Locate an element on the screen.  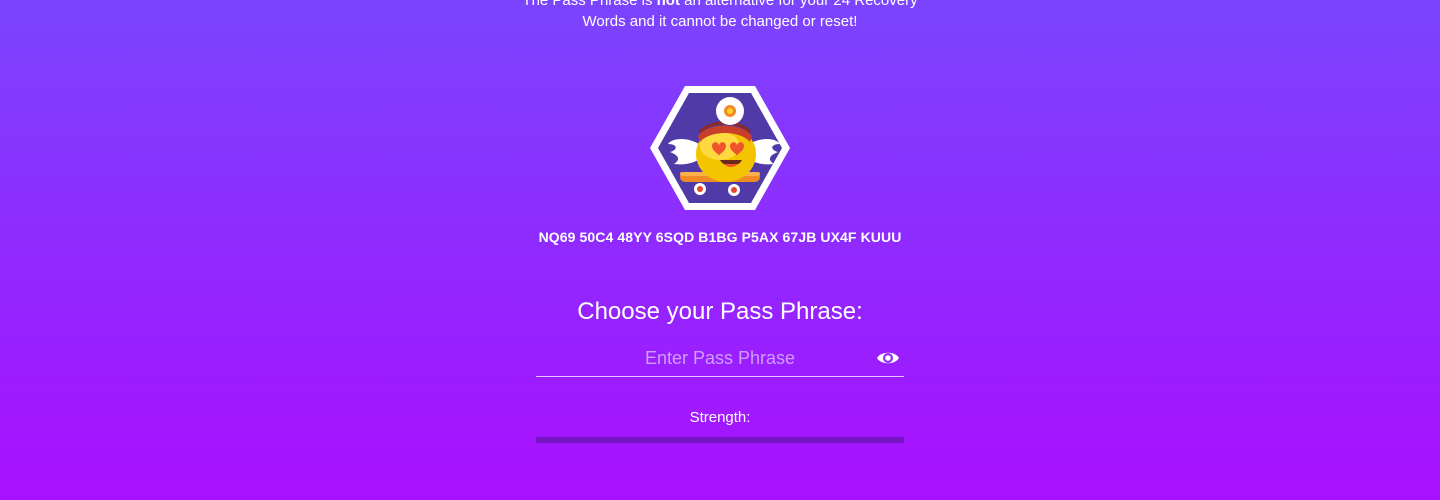
strength-meter is located at coordinates (720, 440).